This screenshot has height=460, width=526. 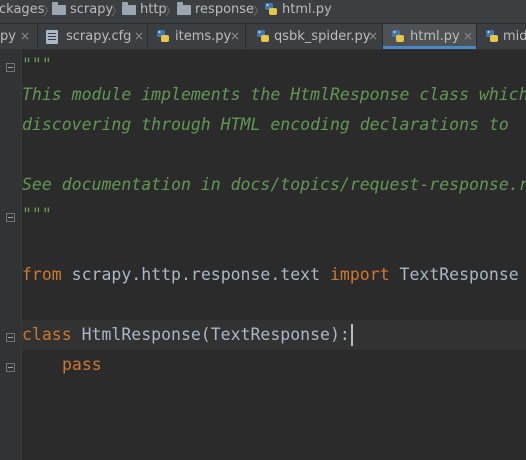 I want to click on config-file-icon, so click(x=52, y=37).